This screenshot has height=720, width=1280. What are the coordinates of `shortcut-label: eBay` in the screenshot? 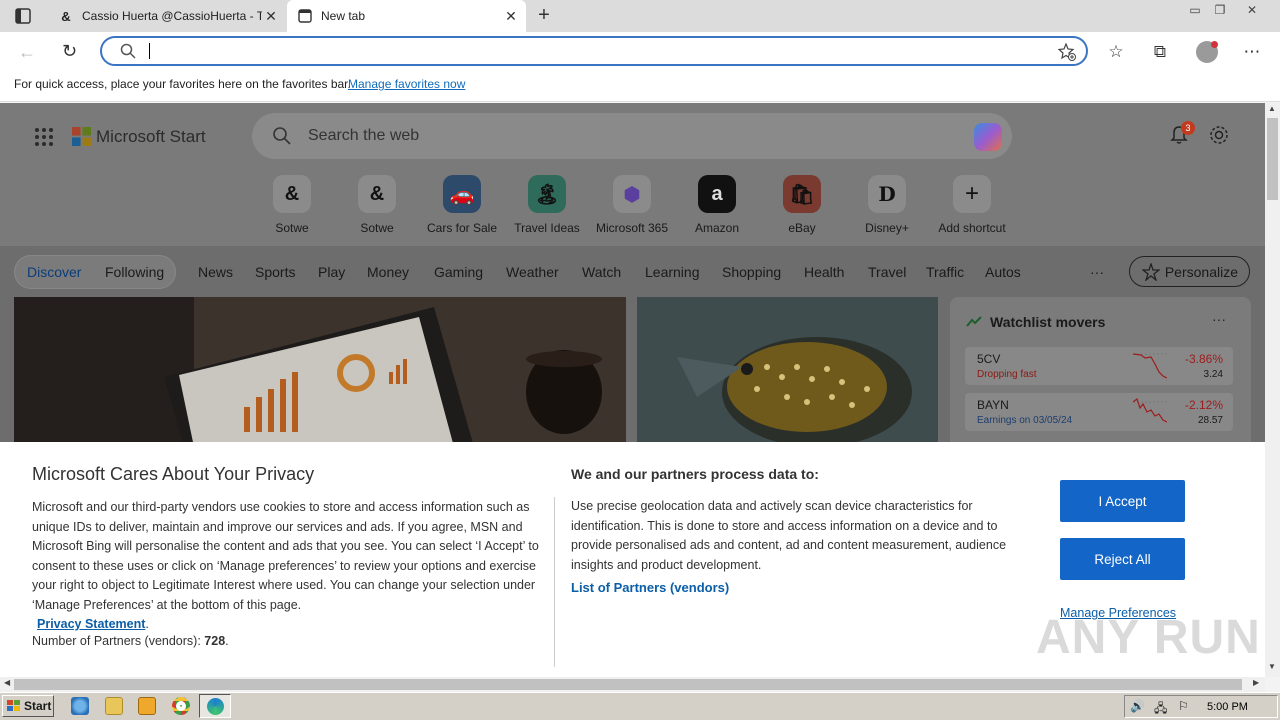 It's located at (802, 228).